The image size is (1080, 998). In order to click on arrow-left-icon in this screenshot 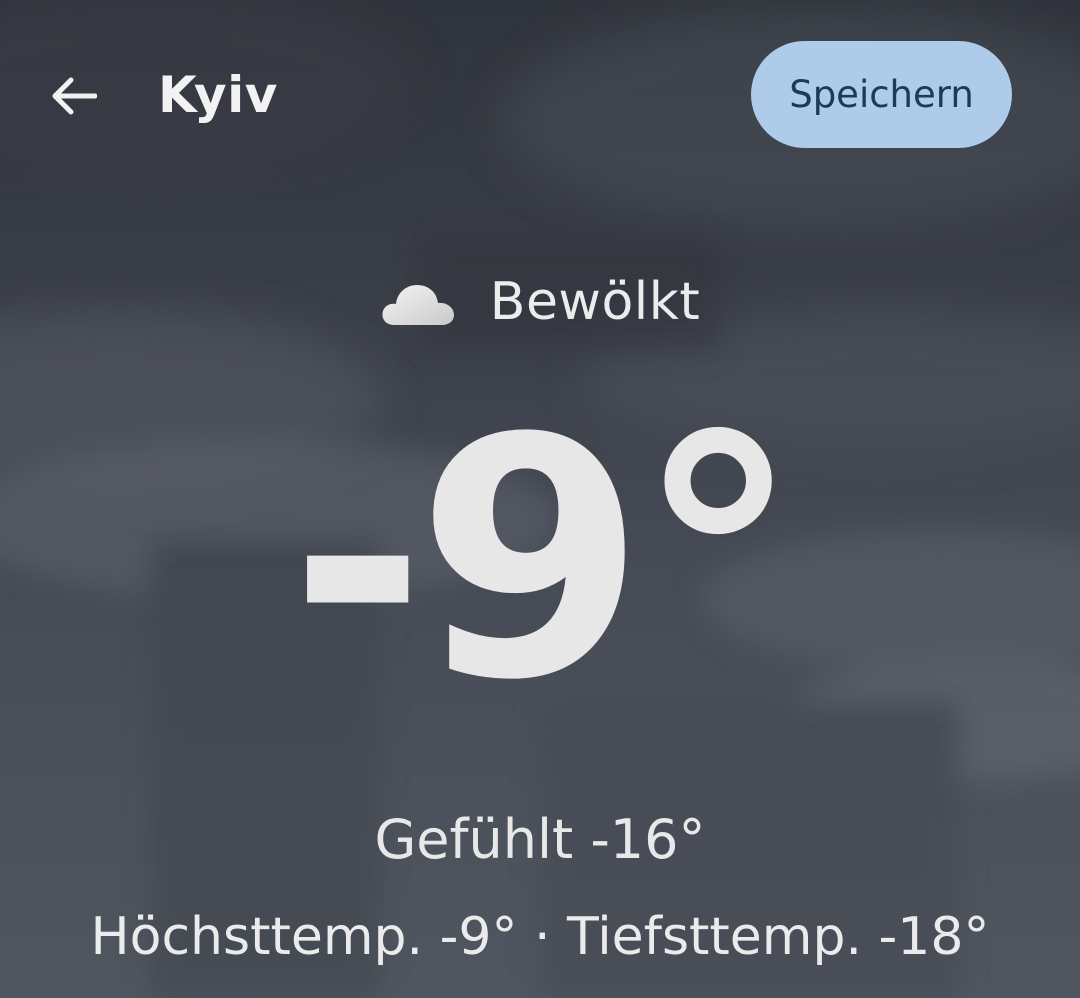, I will do `click(74, 96)`.